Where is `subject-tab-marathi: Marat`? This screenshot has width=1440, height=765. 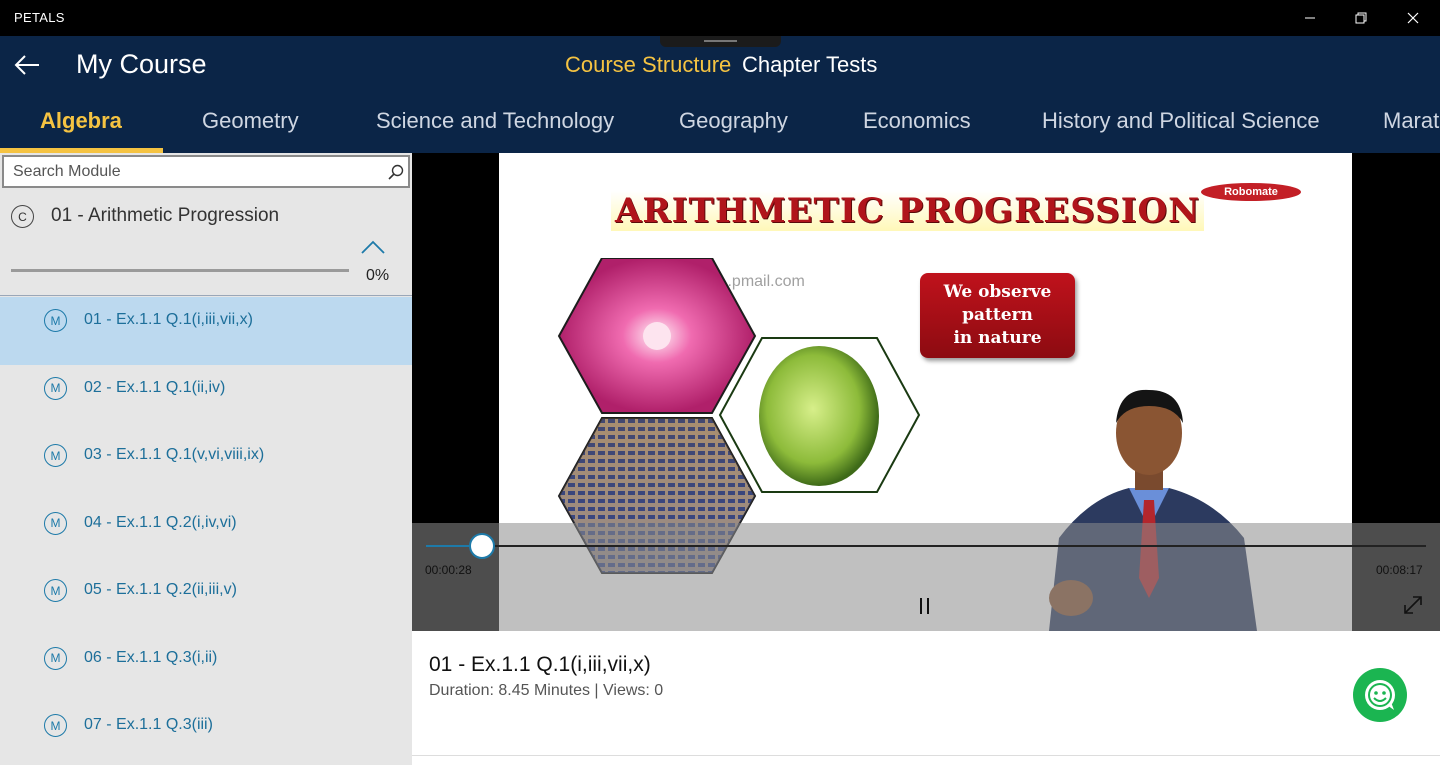 subject-tab-marathi: Marat is located at coordinates (1411, 121).